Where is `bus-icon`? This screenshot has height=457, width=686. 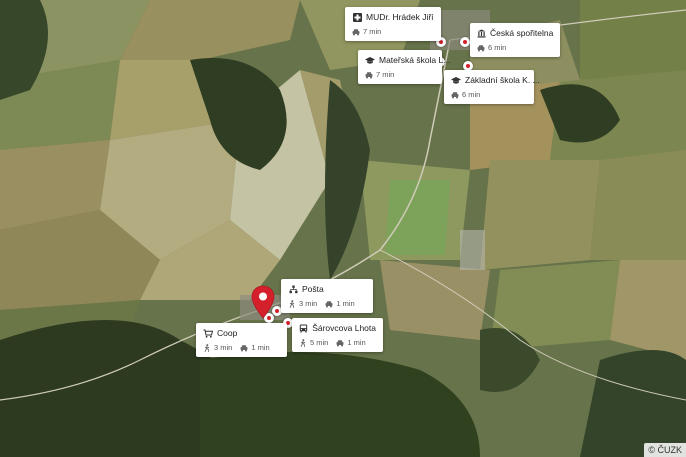
bus-icon is located at coordinates (303, 328).